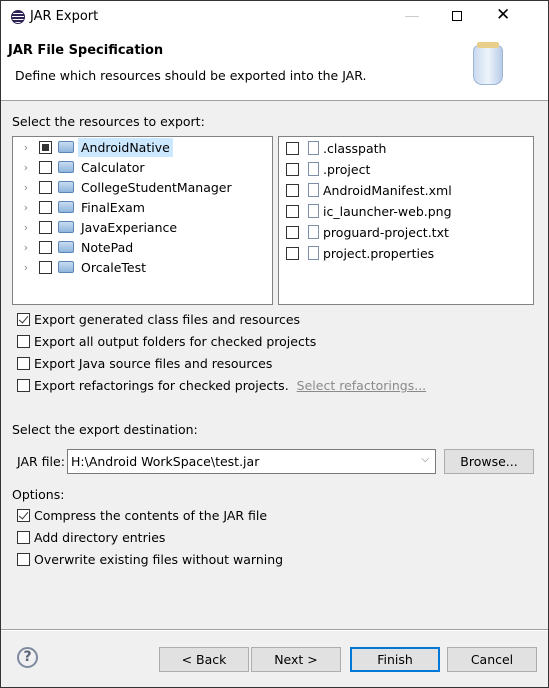  I want to click on finish-label: Finish, so click(395, 659).